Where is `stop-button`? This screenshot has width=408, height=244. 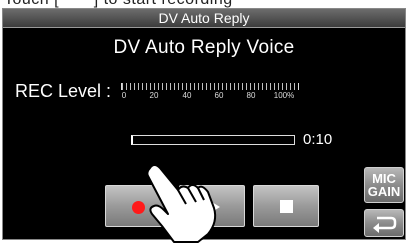
stop-button is located at coordinates (286, 206).